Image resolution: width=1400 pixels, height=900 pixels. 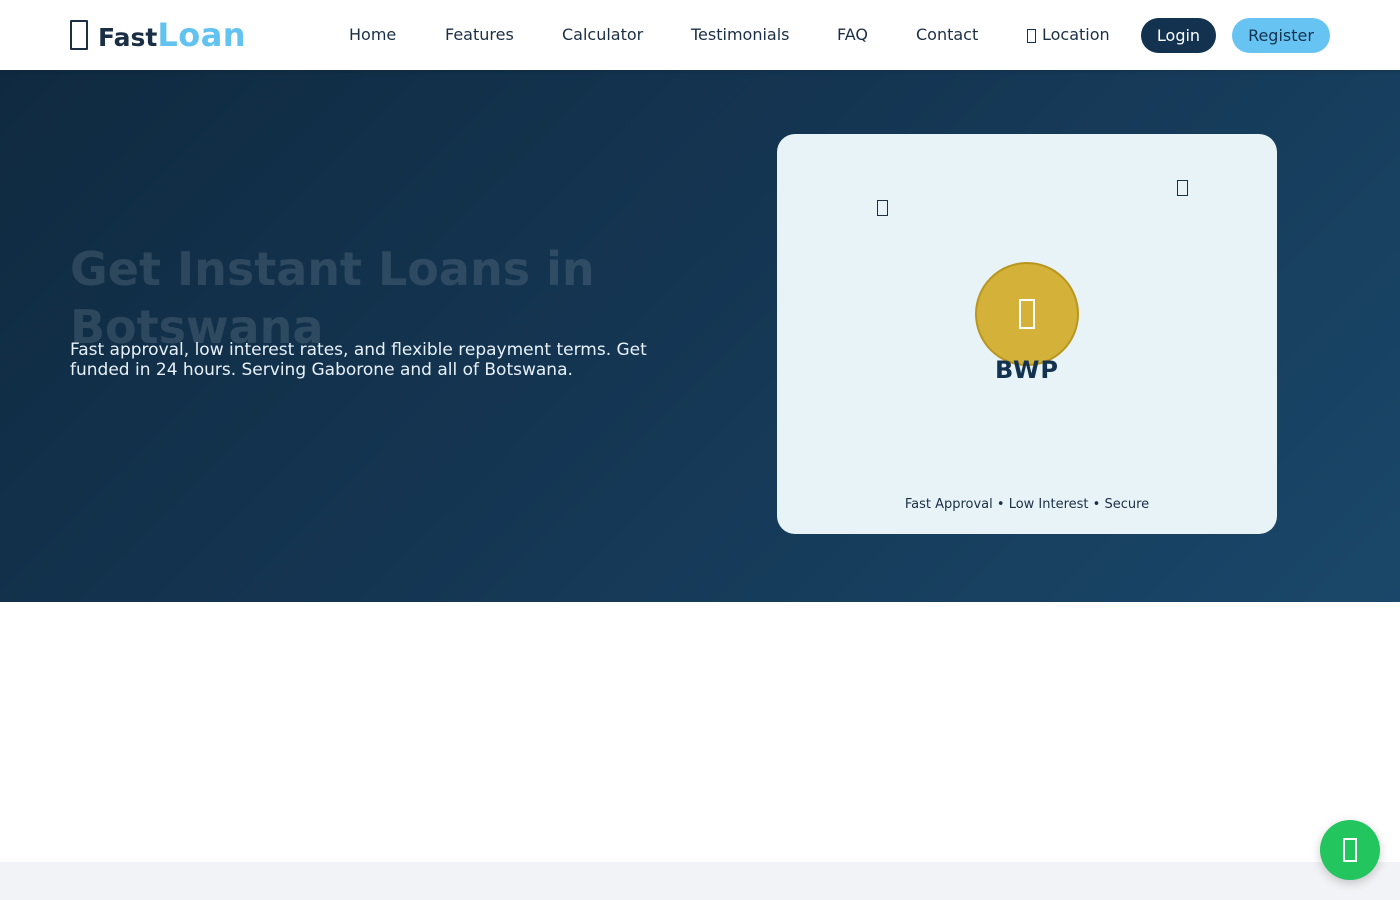 What do you see at coordinates (947, 34) in the screenshot?
I see `nav-contact: Contact` at bounding box center [947, 34].